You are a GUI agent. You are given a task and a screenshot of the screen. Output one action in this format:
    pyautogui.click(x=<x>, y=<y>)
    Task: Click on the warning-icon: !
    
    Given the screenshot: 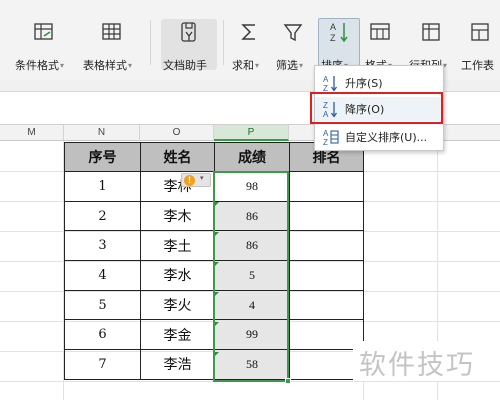 What is the action you would take?
    pyautogui.click(x=189, y=180)
    